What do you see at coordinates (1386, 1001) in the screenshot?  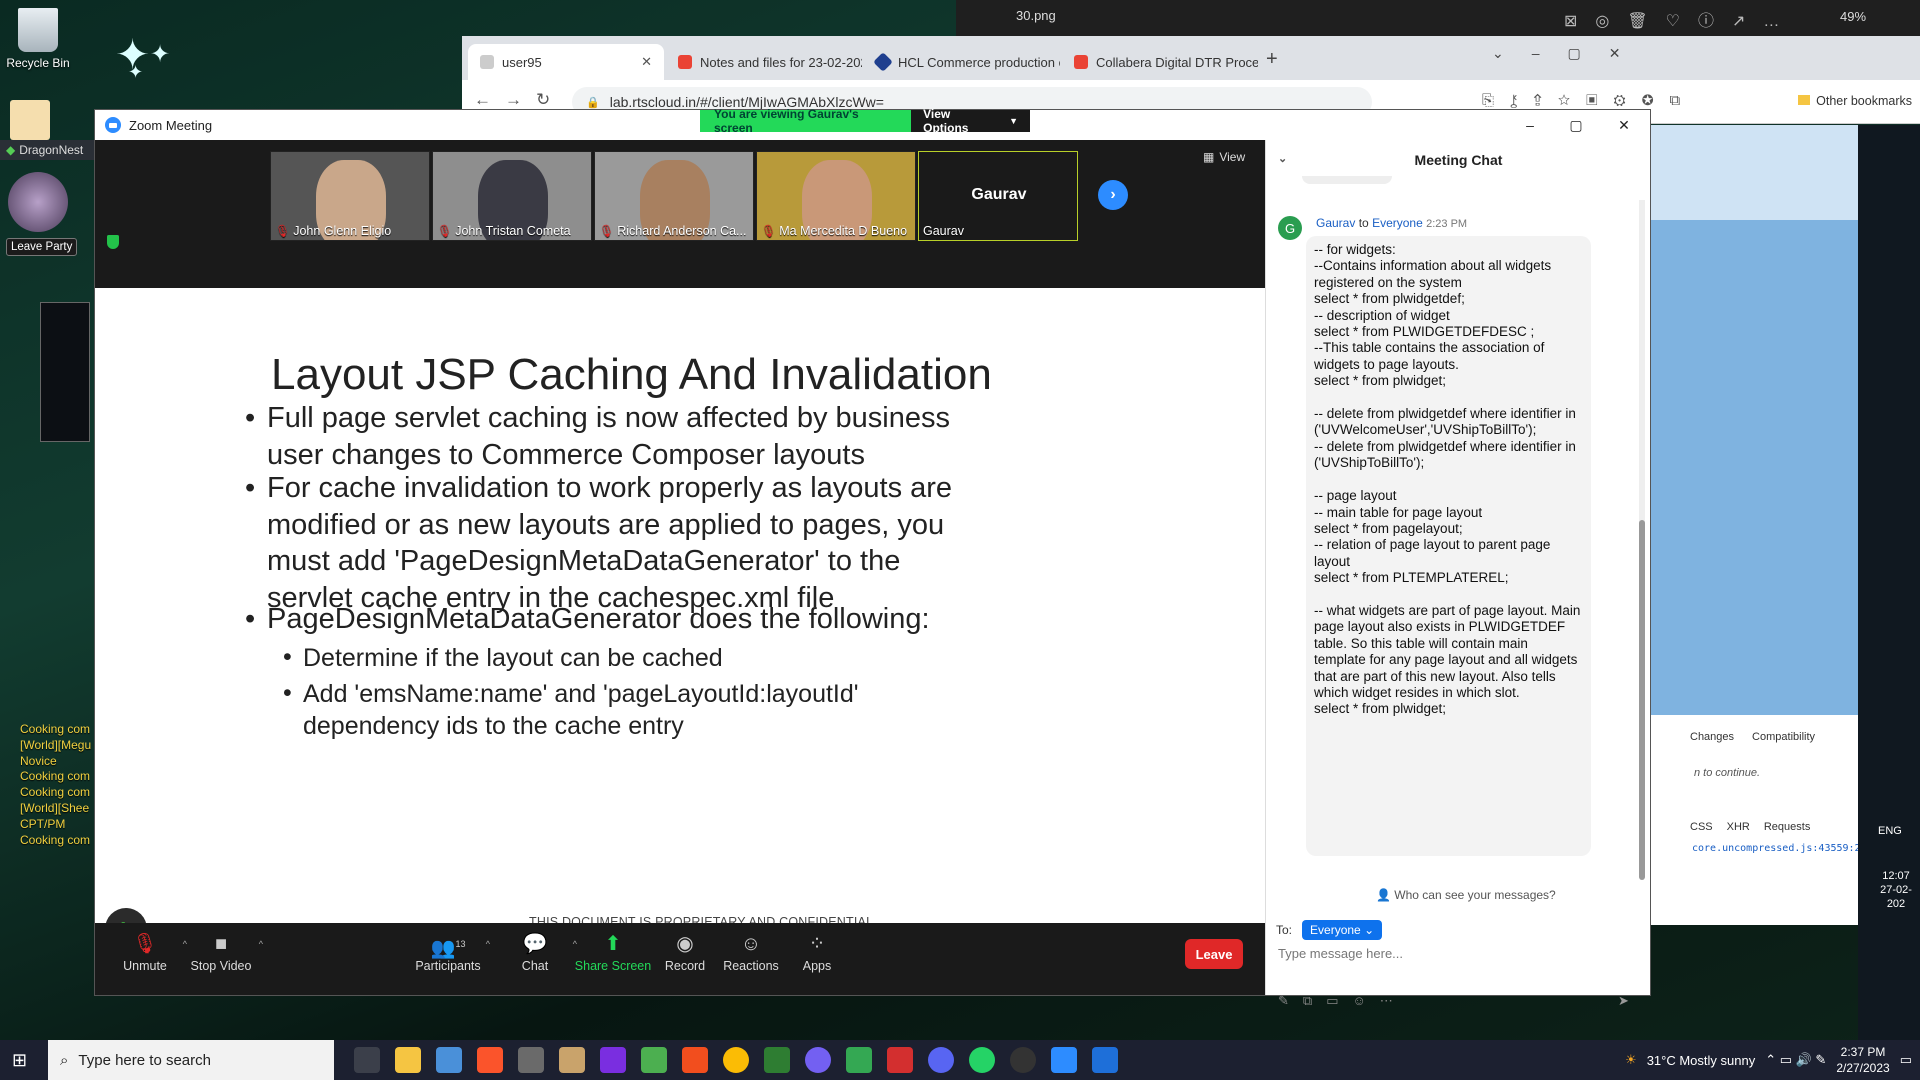 I see `more-icon: ⋯` at bounding box center [1386, 1001].